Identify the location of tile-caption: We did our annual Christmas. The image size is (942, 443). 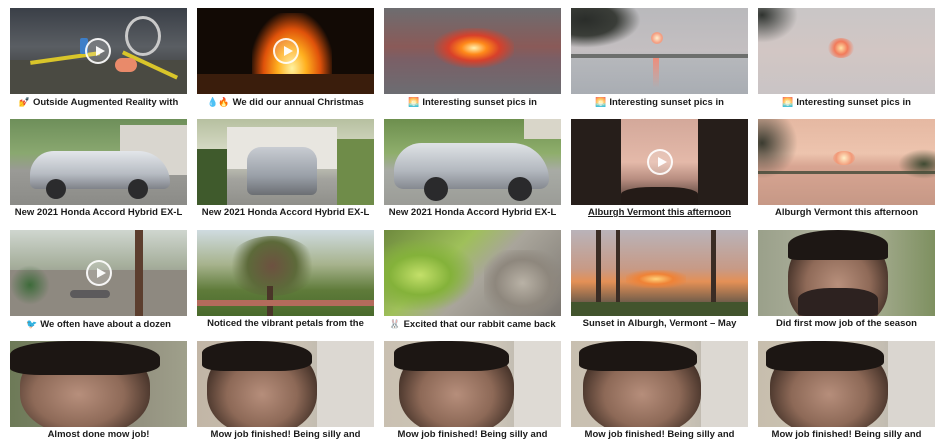
(298, 102).